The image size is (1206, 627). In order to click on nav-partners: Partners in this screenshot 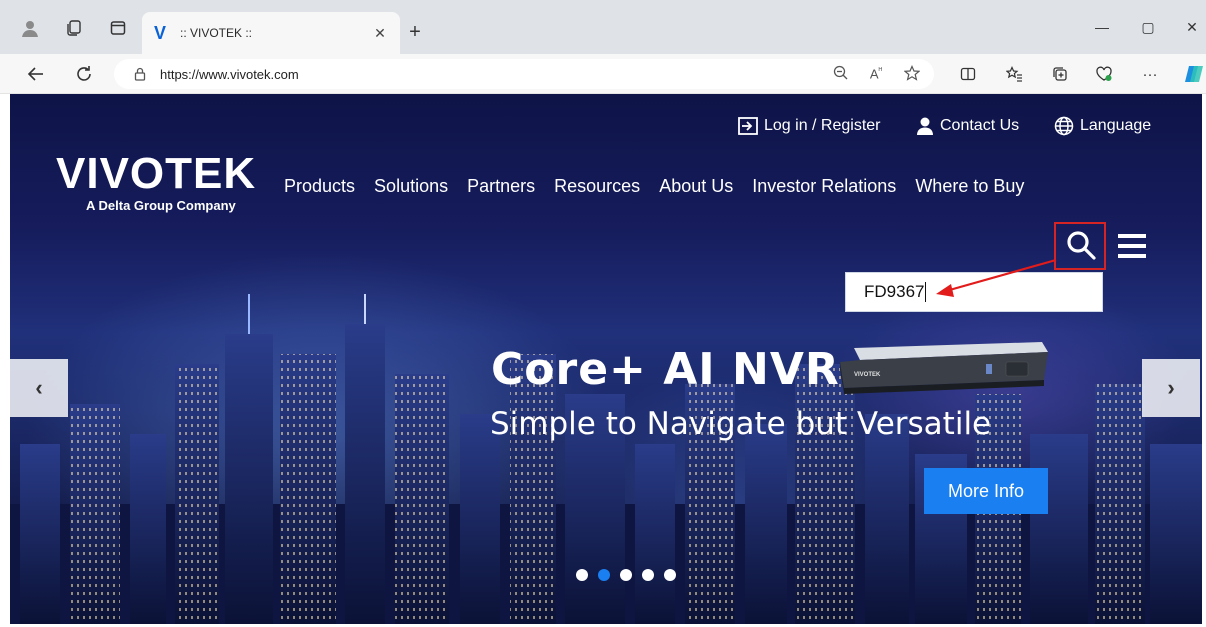, I will do `click(501, 186)`.